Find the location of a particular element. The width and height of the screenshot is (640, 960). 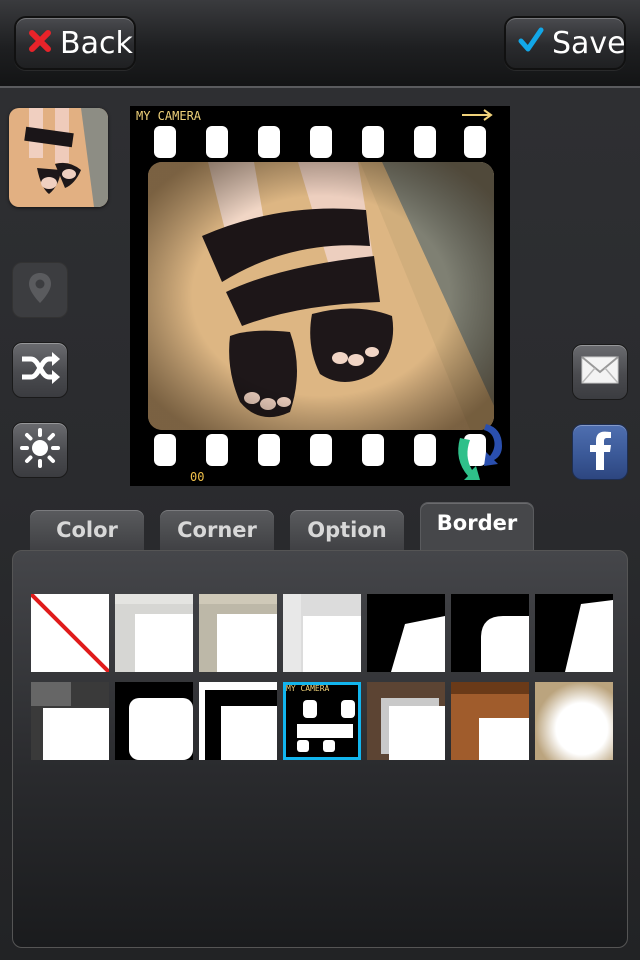

border-option-wood-metal is located at coordinates (406, 721).